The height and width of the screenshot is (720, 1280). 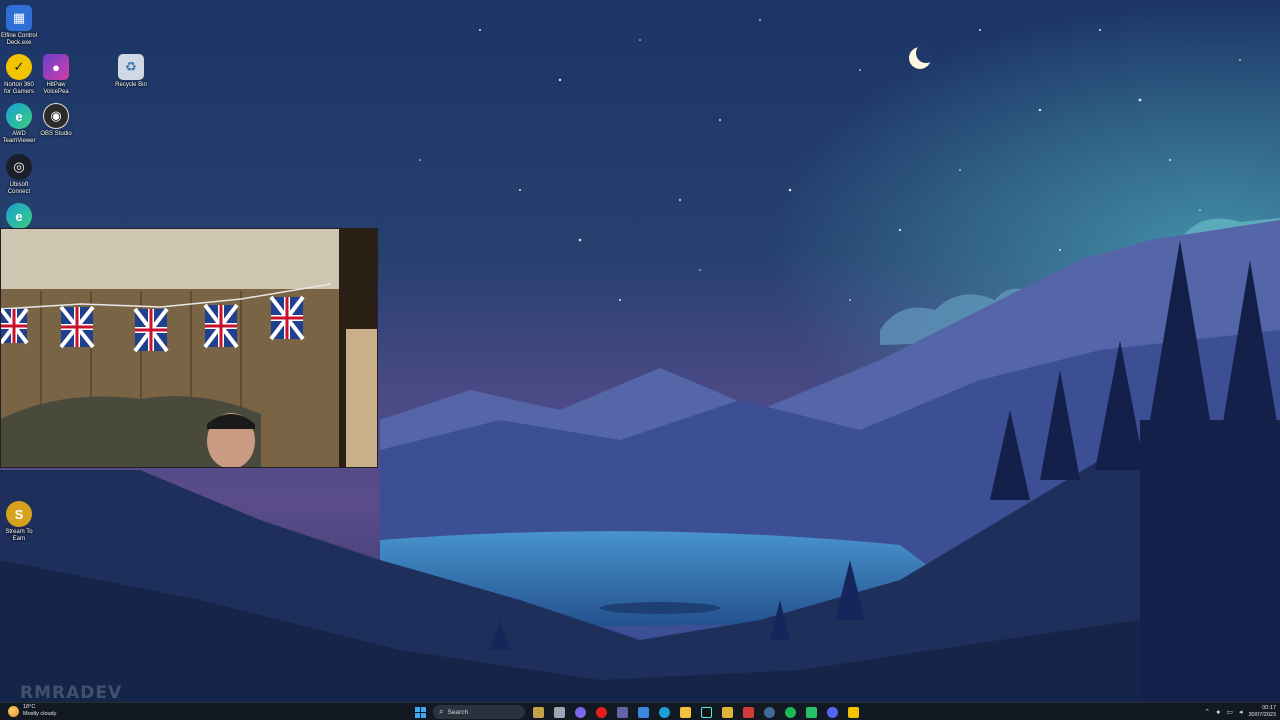 I want to click on system-tray: ⌃ ● ▭ ◂ 00:17 30/07/2023, so click(x=1240, y=712).